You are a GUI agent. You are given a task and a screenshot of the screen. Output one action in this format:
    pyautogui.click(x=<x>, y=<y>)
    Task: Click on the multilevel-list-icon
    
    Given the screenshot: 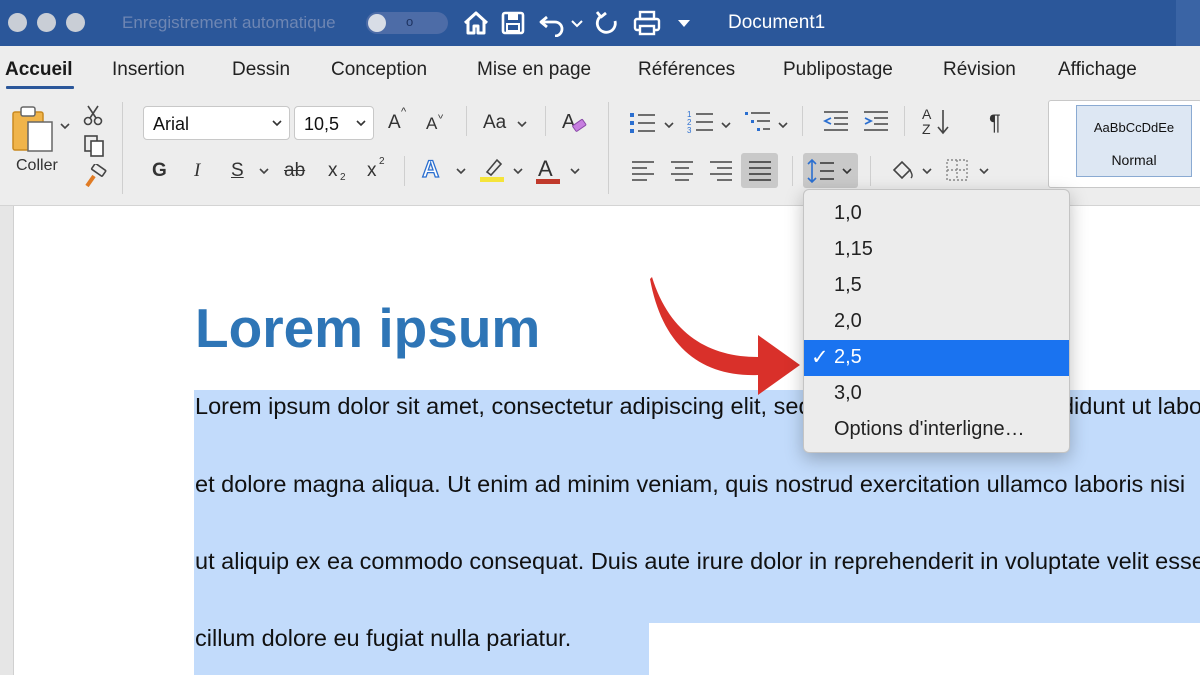 What is the action you would take?
    pyautogui.click(x=758, y=122)
    